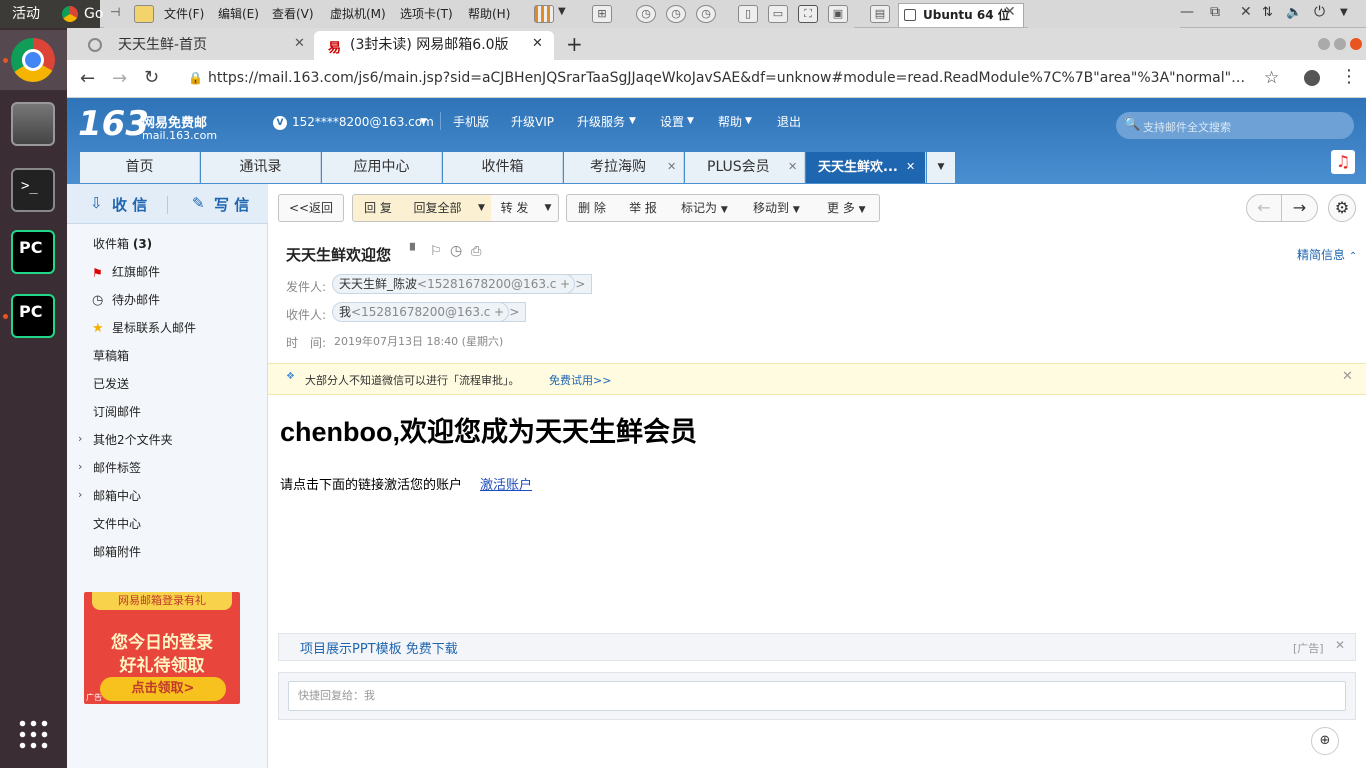  I want to click on tab-apps: 应用中心, so click(382, 167).